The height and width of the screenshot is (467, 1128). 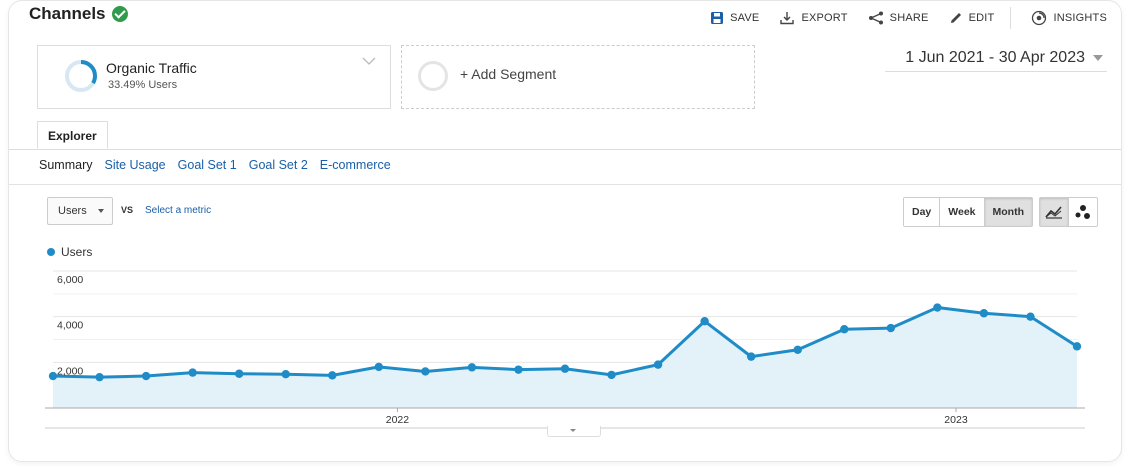 I want to click on chart-scroll-handle, so click(x=574, y=431).